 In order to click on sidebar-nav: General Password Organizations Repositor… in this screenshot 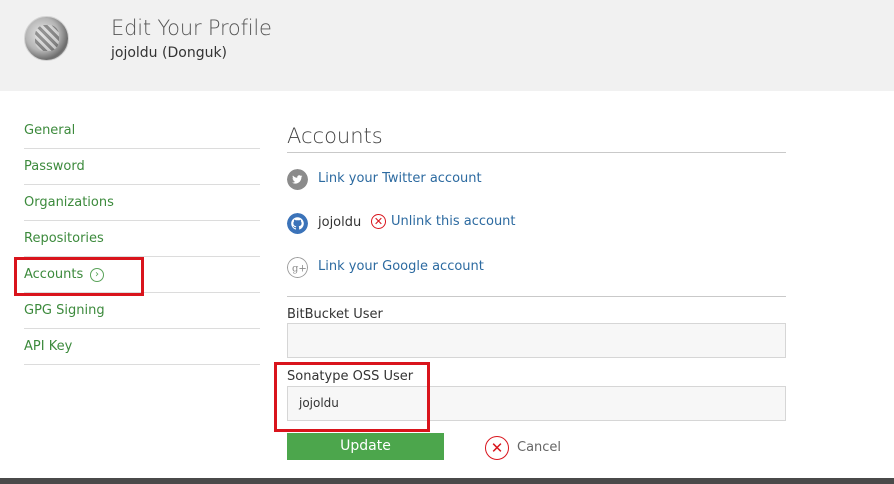, I will do `click(142, 239)`.